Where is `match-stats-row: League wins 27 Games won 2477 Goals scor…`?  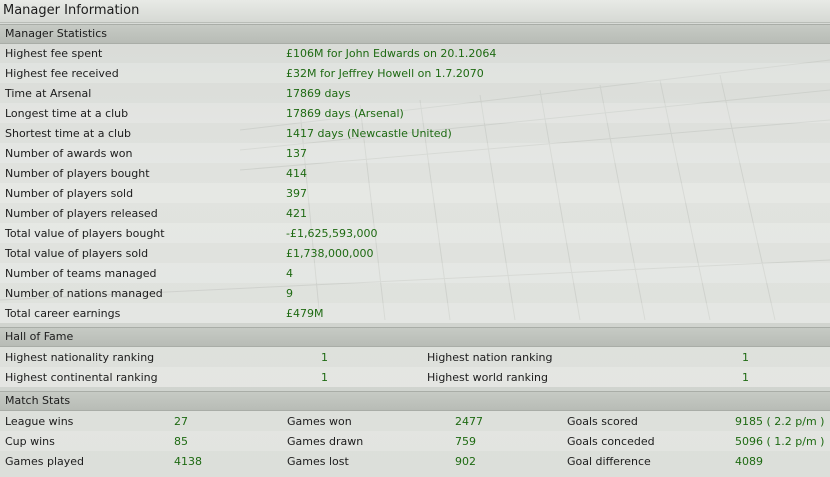
match-stats-row: League wins 27 Games won 2477 Goals scor… is located at coordinates (415, 421).